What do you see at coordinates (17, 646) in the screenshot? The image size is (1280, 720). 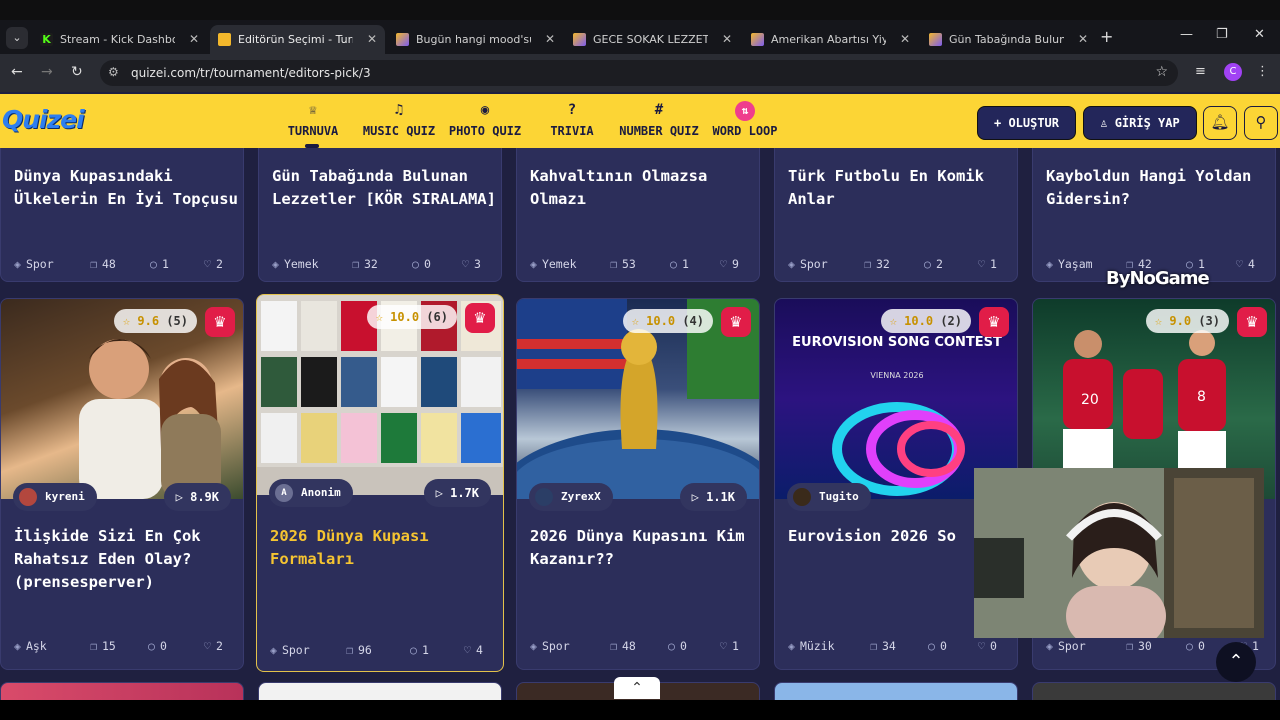 I see `tag-icon: ◈` at bounding box center [17, 646].